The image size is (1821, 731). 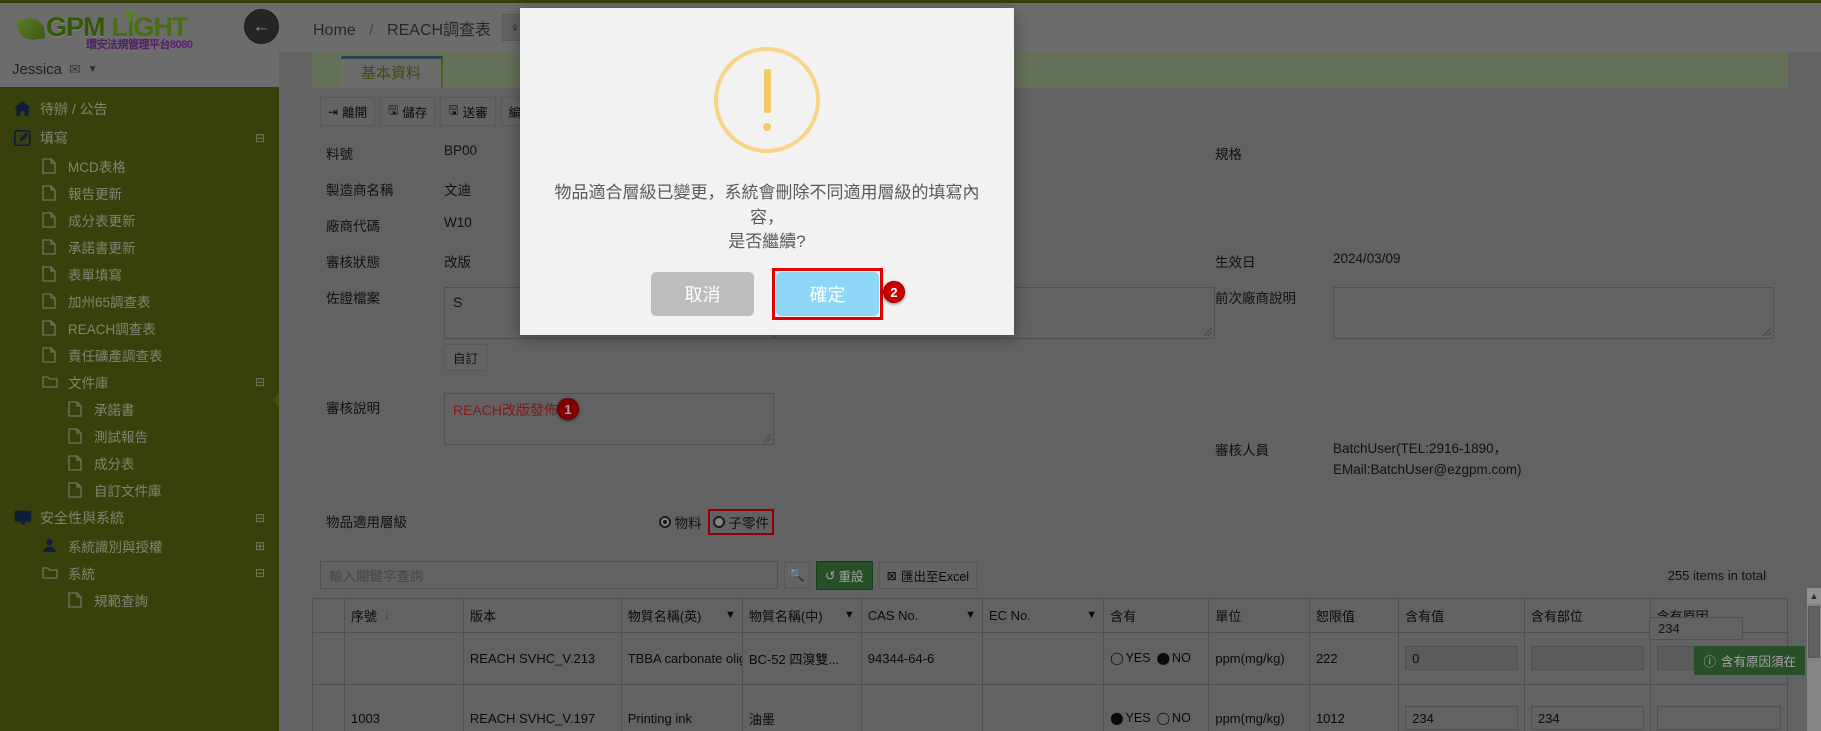 What do you see at coordinates (767, 205) in the screenshot?
I see `dialog-message-line-1: 物品適合層級已變更，系統會刪除不同適用層級的填寫內容，` at bounding box center [767, 205].